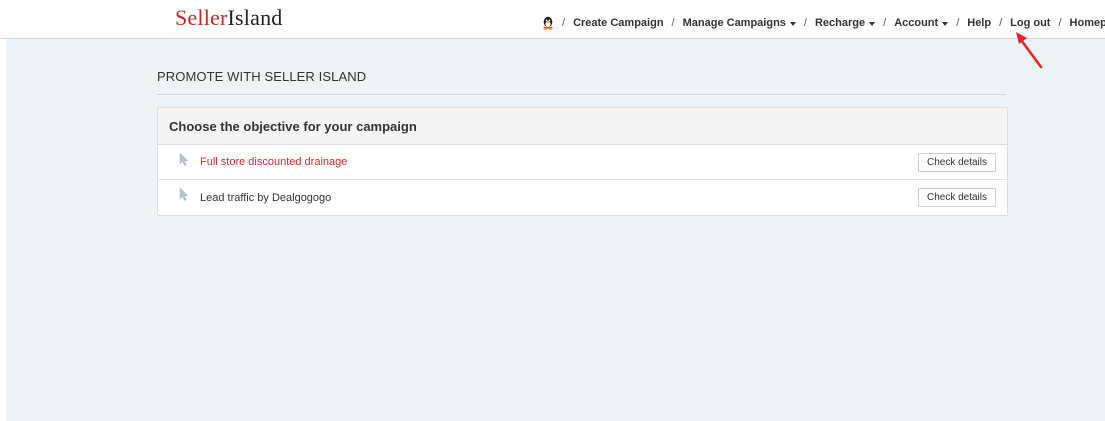 The width and height of the screenshot is (1105, 421). I want to click on nav-recharge: Recharge, so click(845, 23).